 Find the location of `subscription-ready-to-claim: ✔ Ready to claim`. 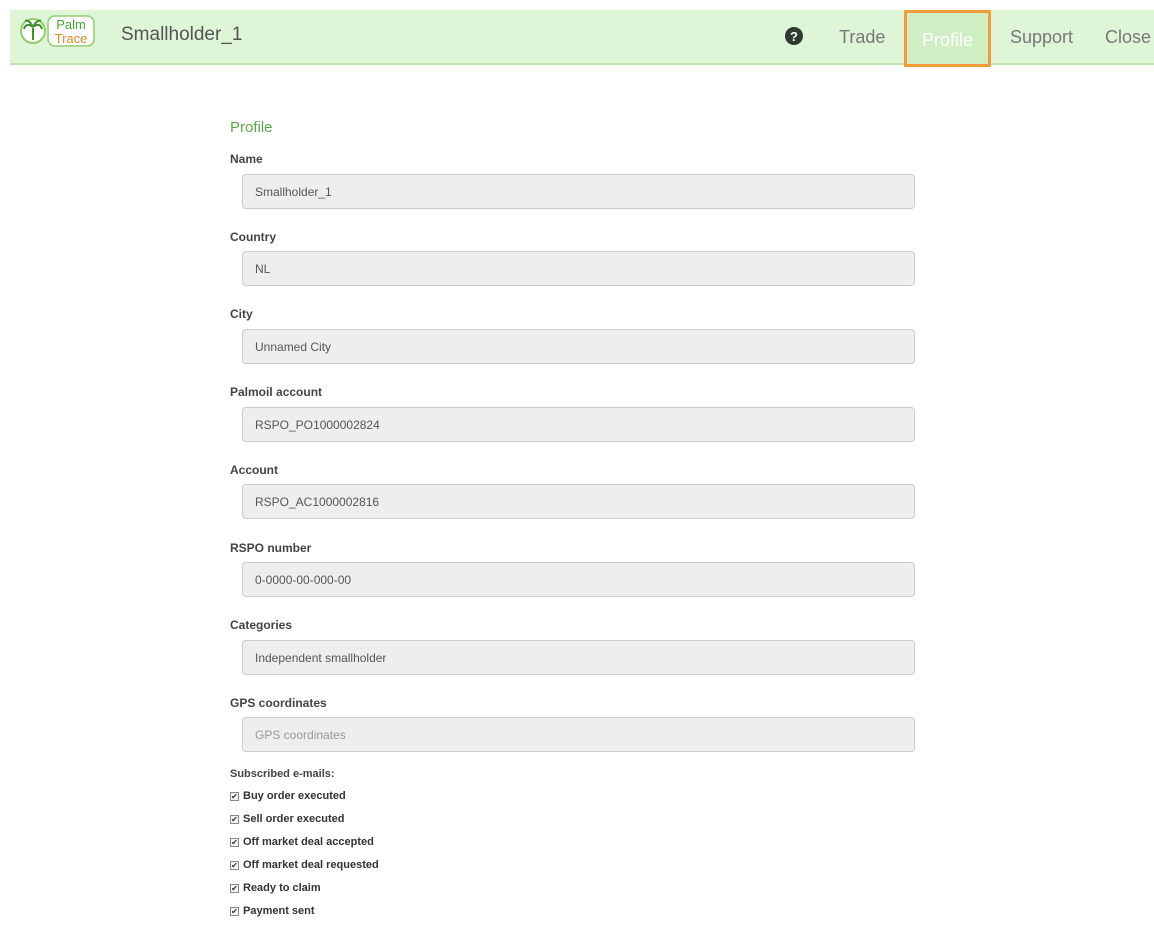

subscription-ready-to-claim: ✔ Ready to claim is located at coordinates (275, 888).